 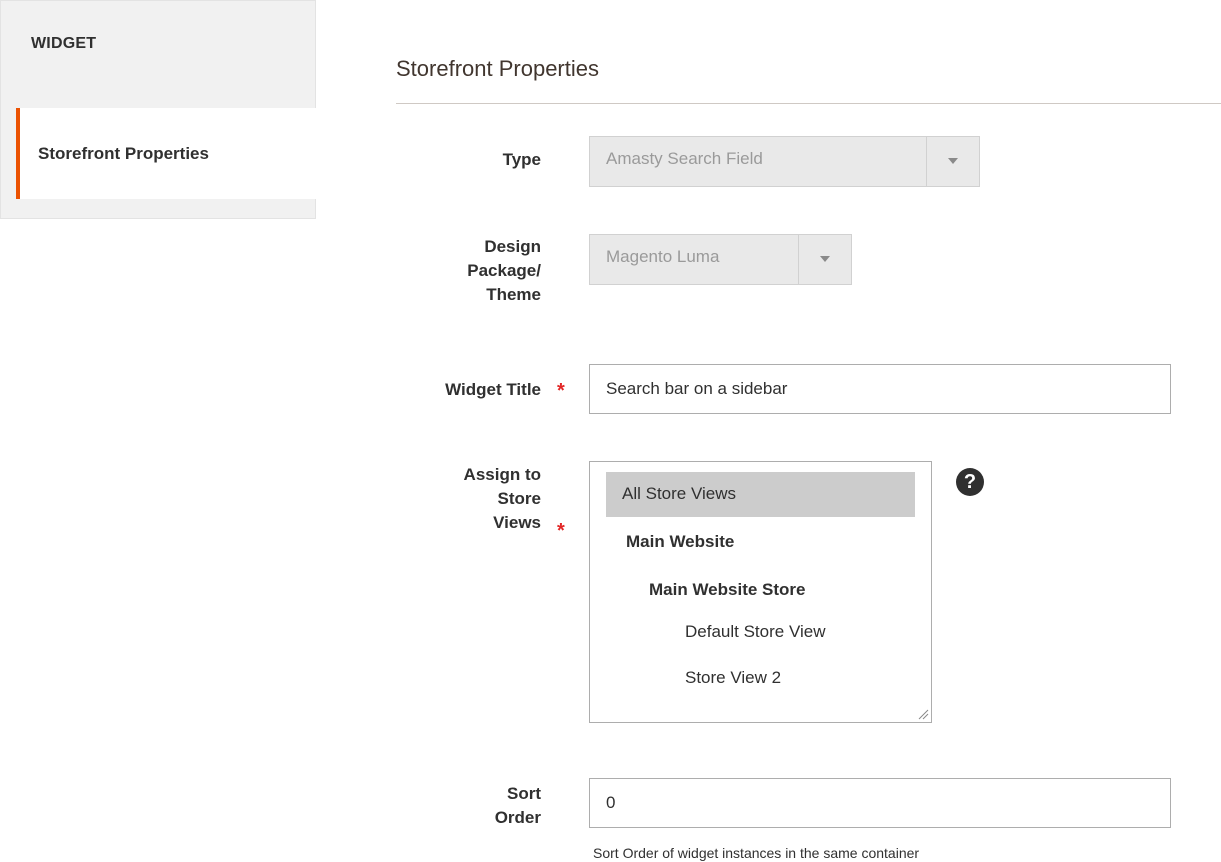 I want to click on sort-order-label-line: Order, so click(x=517, y=817).